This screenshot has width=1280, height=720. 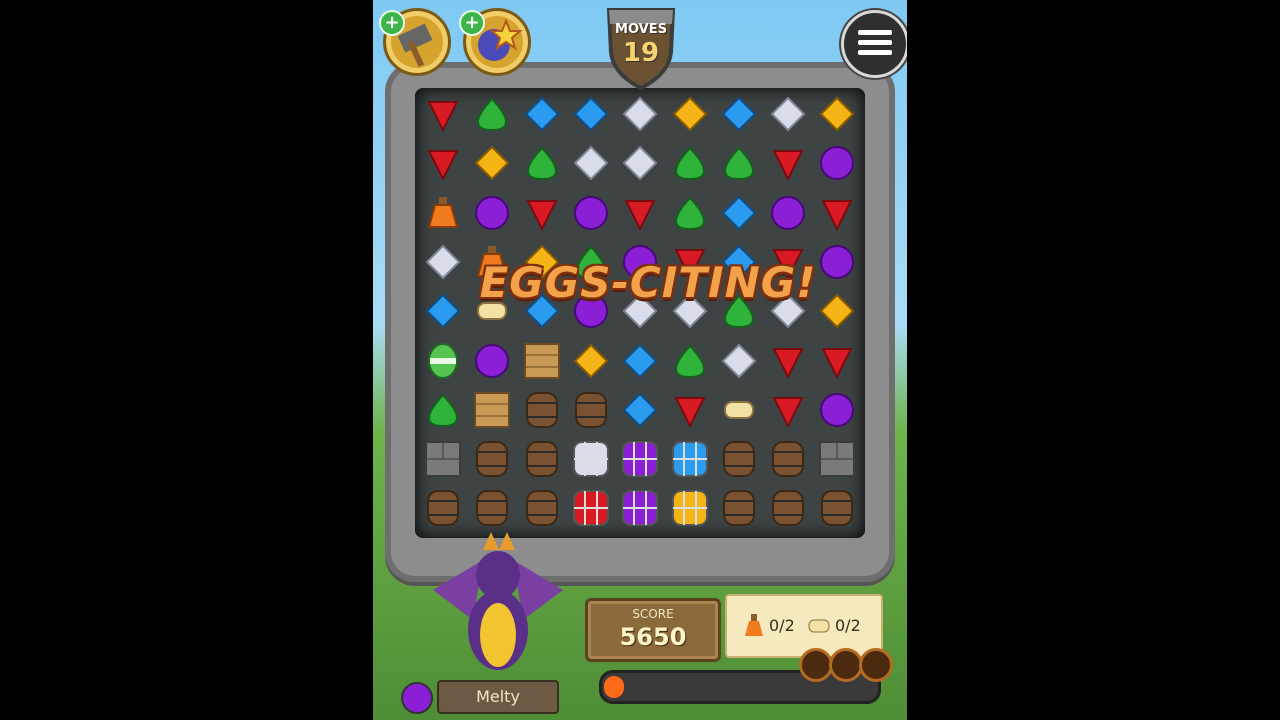 What do you see at coordinates (591, 459) in the screenshot?
I see `board-cell-cage-white` at bounding box center [591, 459].